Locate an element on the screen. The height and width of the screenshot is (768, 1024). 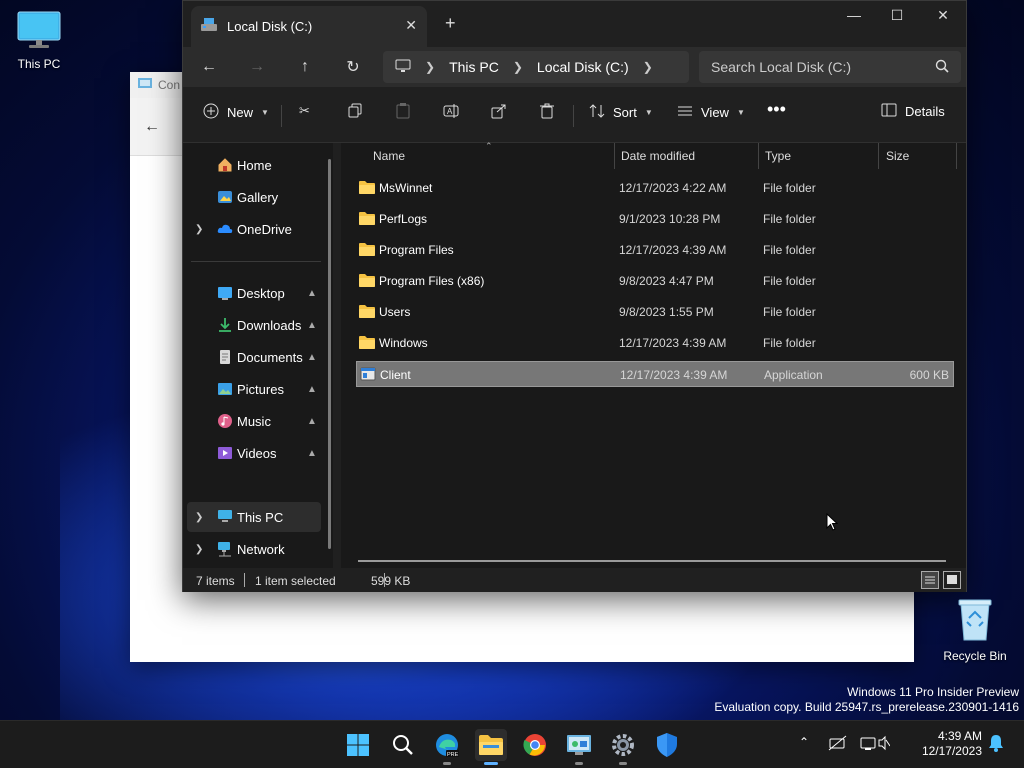
cut-button: ✂ is located at coordinates (304, 111).